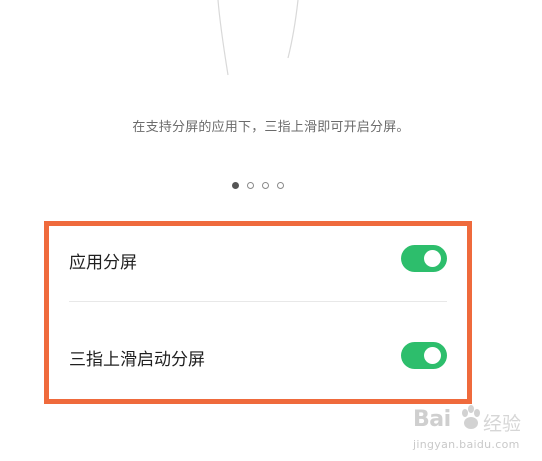 This screenshot has width=542, height=461. Describe the element at coordinates (471, 417) in the screenshot. I see `paw-logo-icon` at that location.